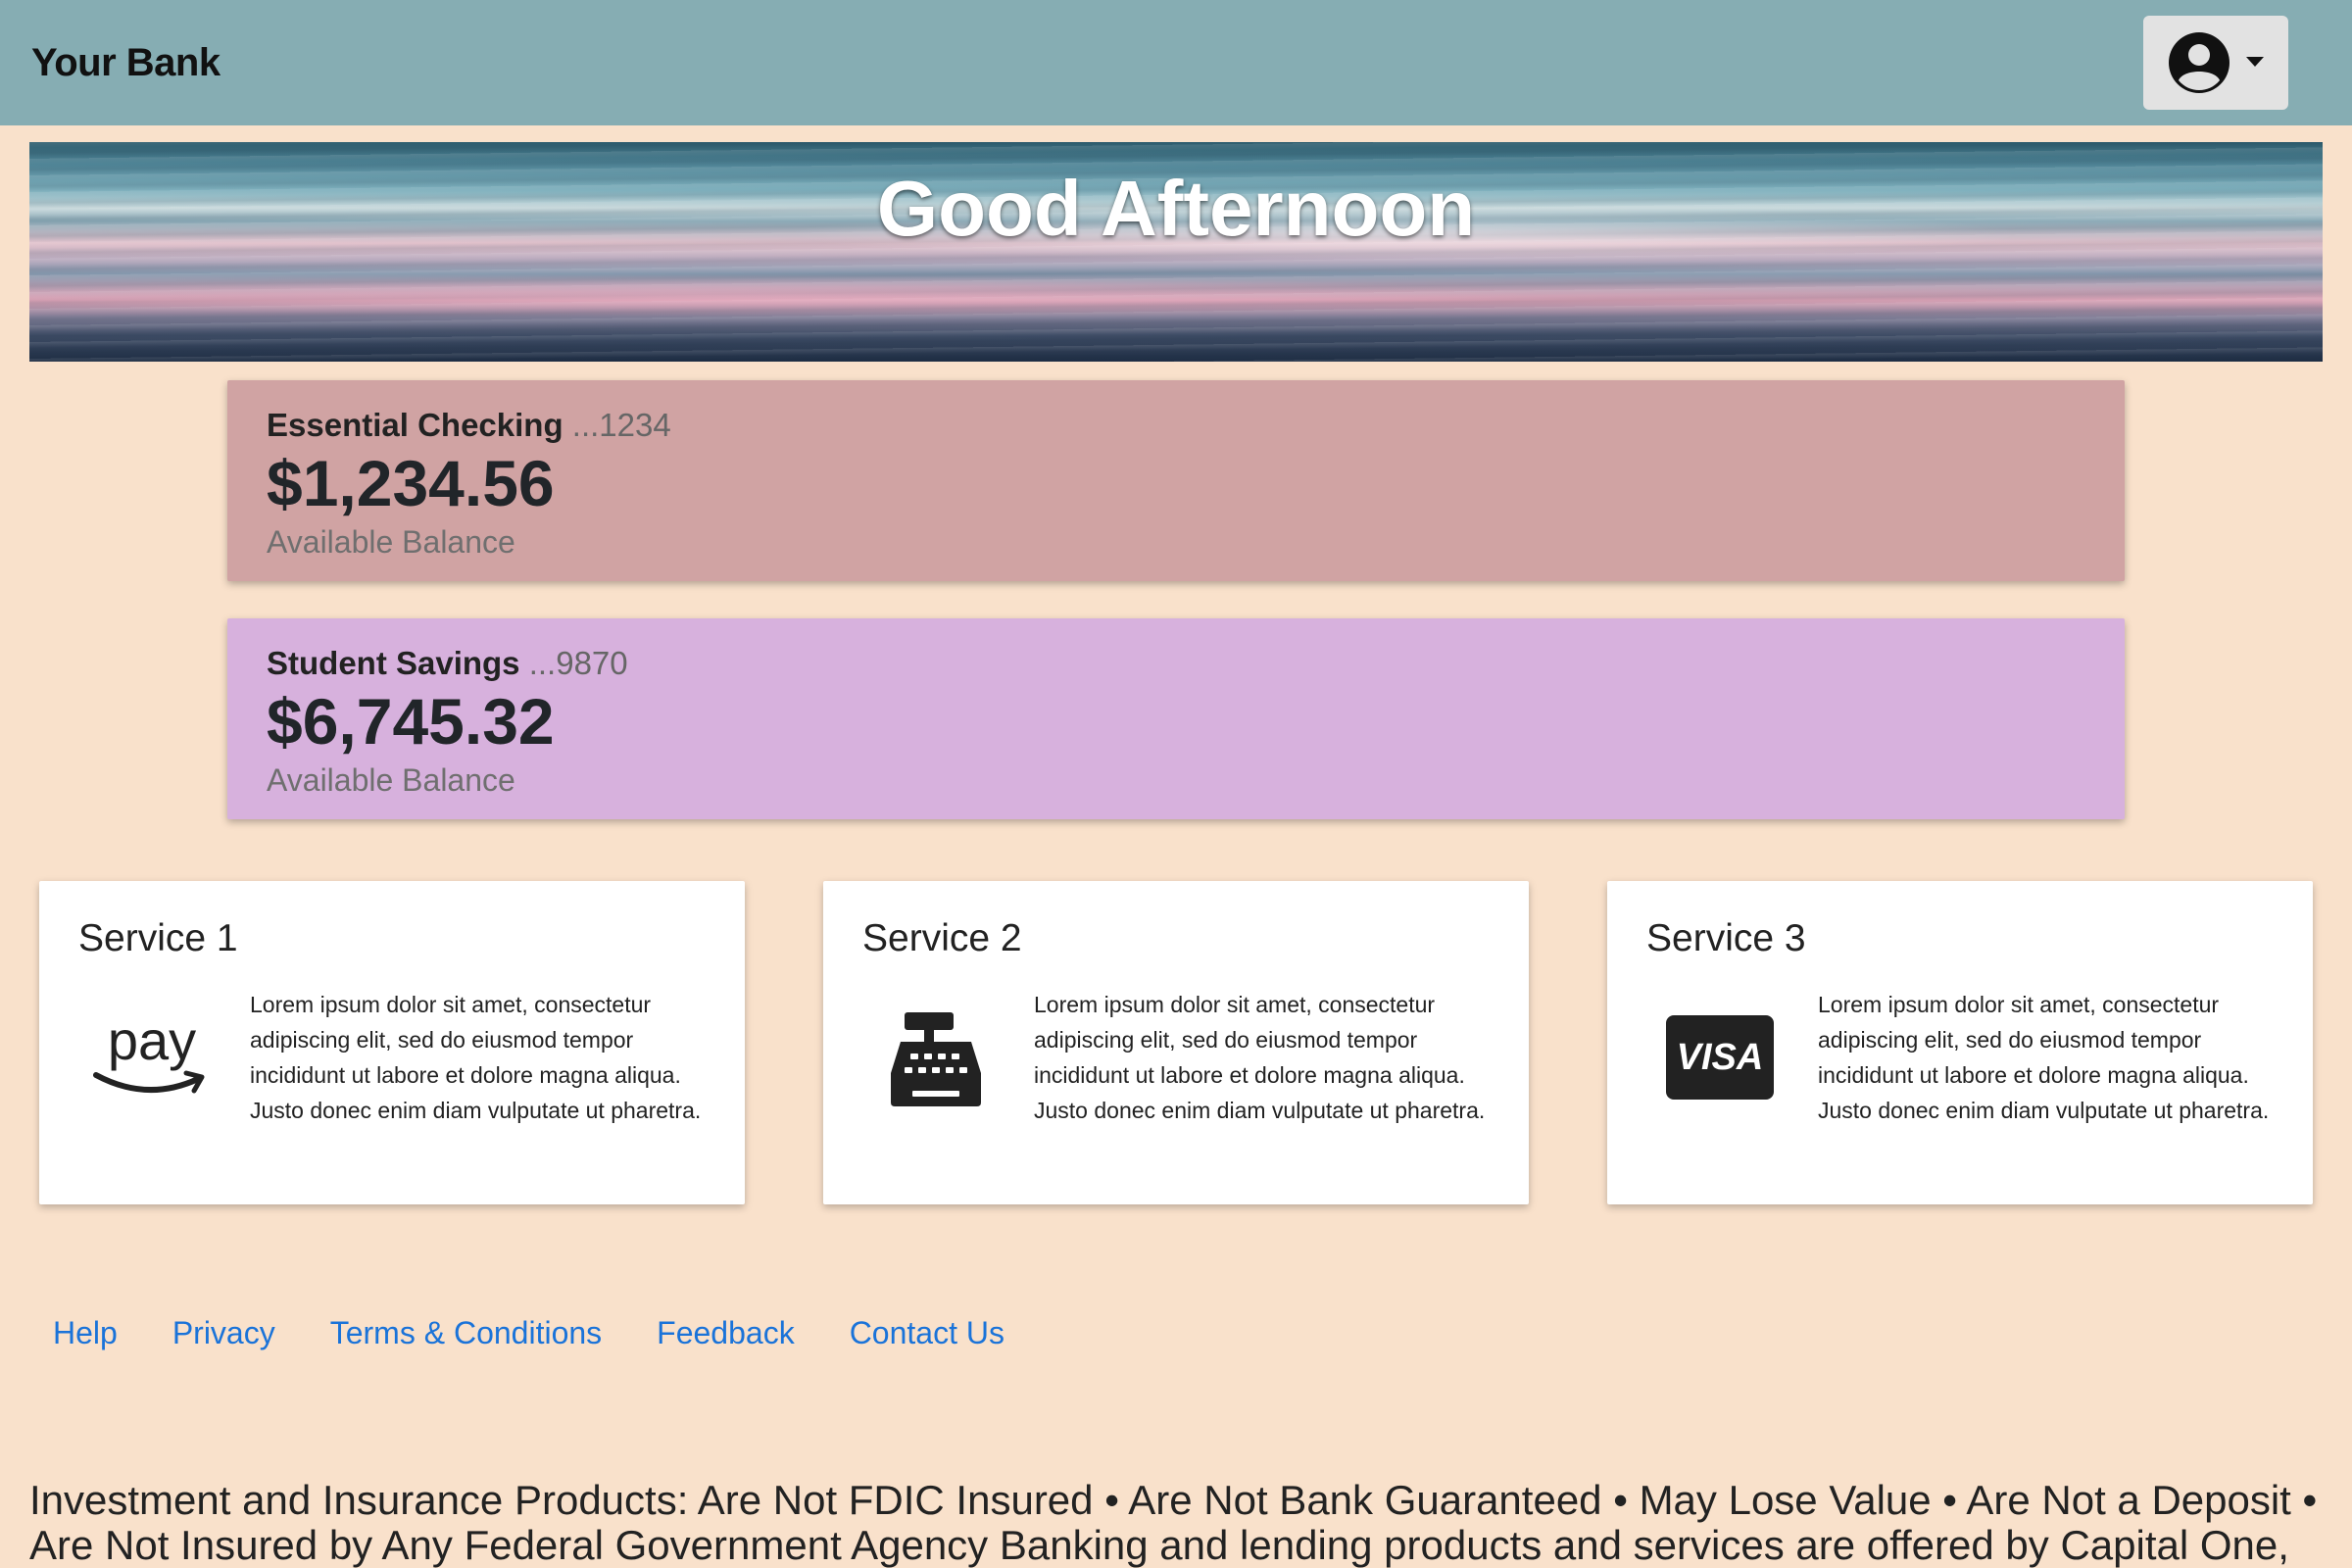 The image size is (2352, 1568). Describe the element at coordinates (415, 425) in the screenshot. I see `account-name: Essential Checking` at that location.